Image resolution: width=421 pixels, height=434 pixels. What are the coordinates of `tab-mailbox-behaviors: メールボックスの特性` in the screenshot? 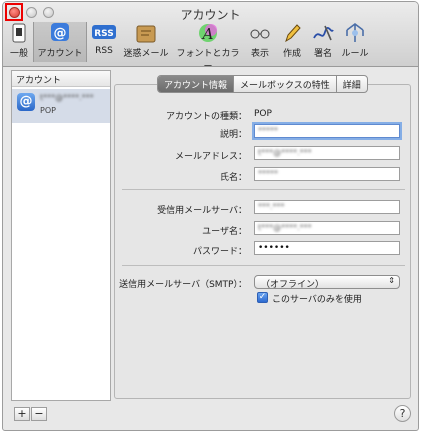 It's located at (285, 84).